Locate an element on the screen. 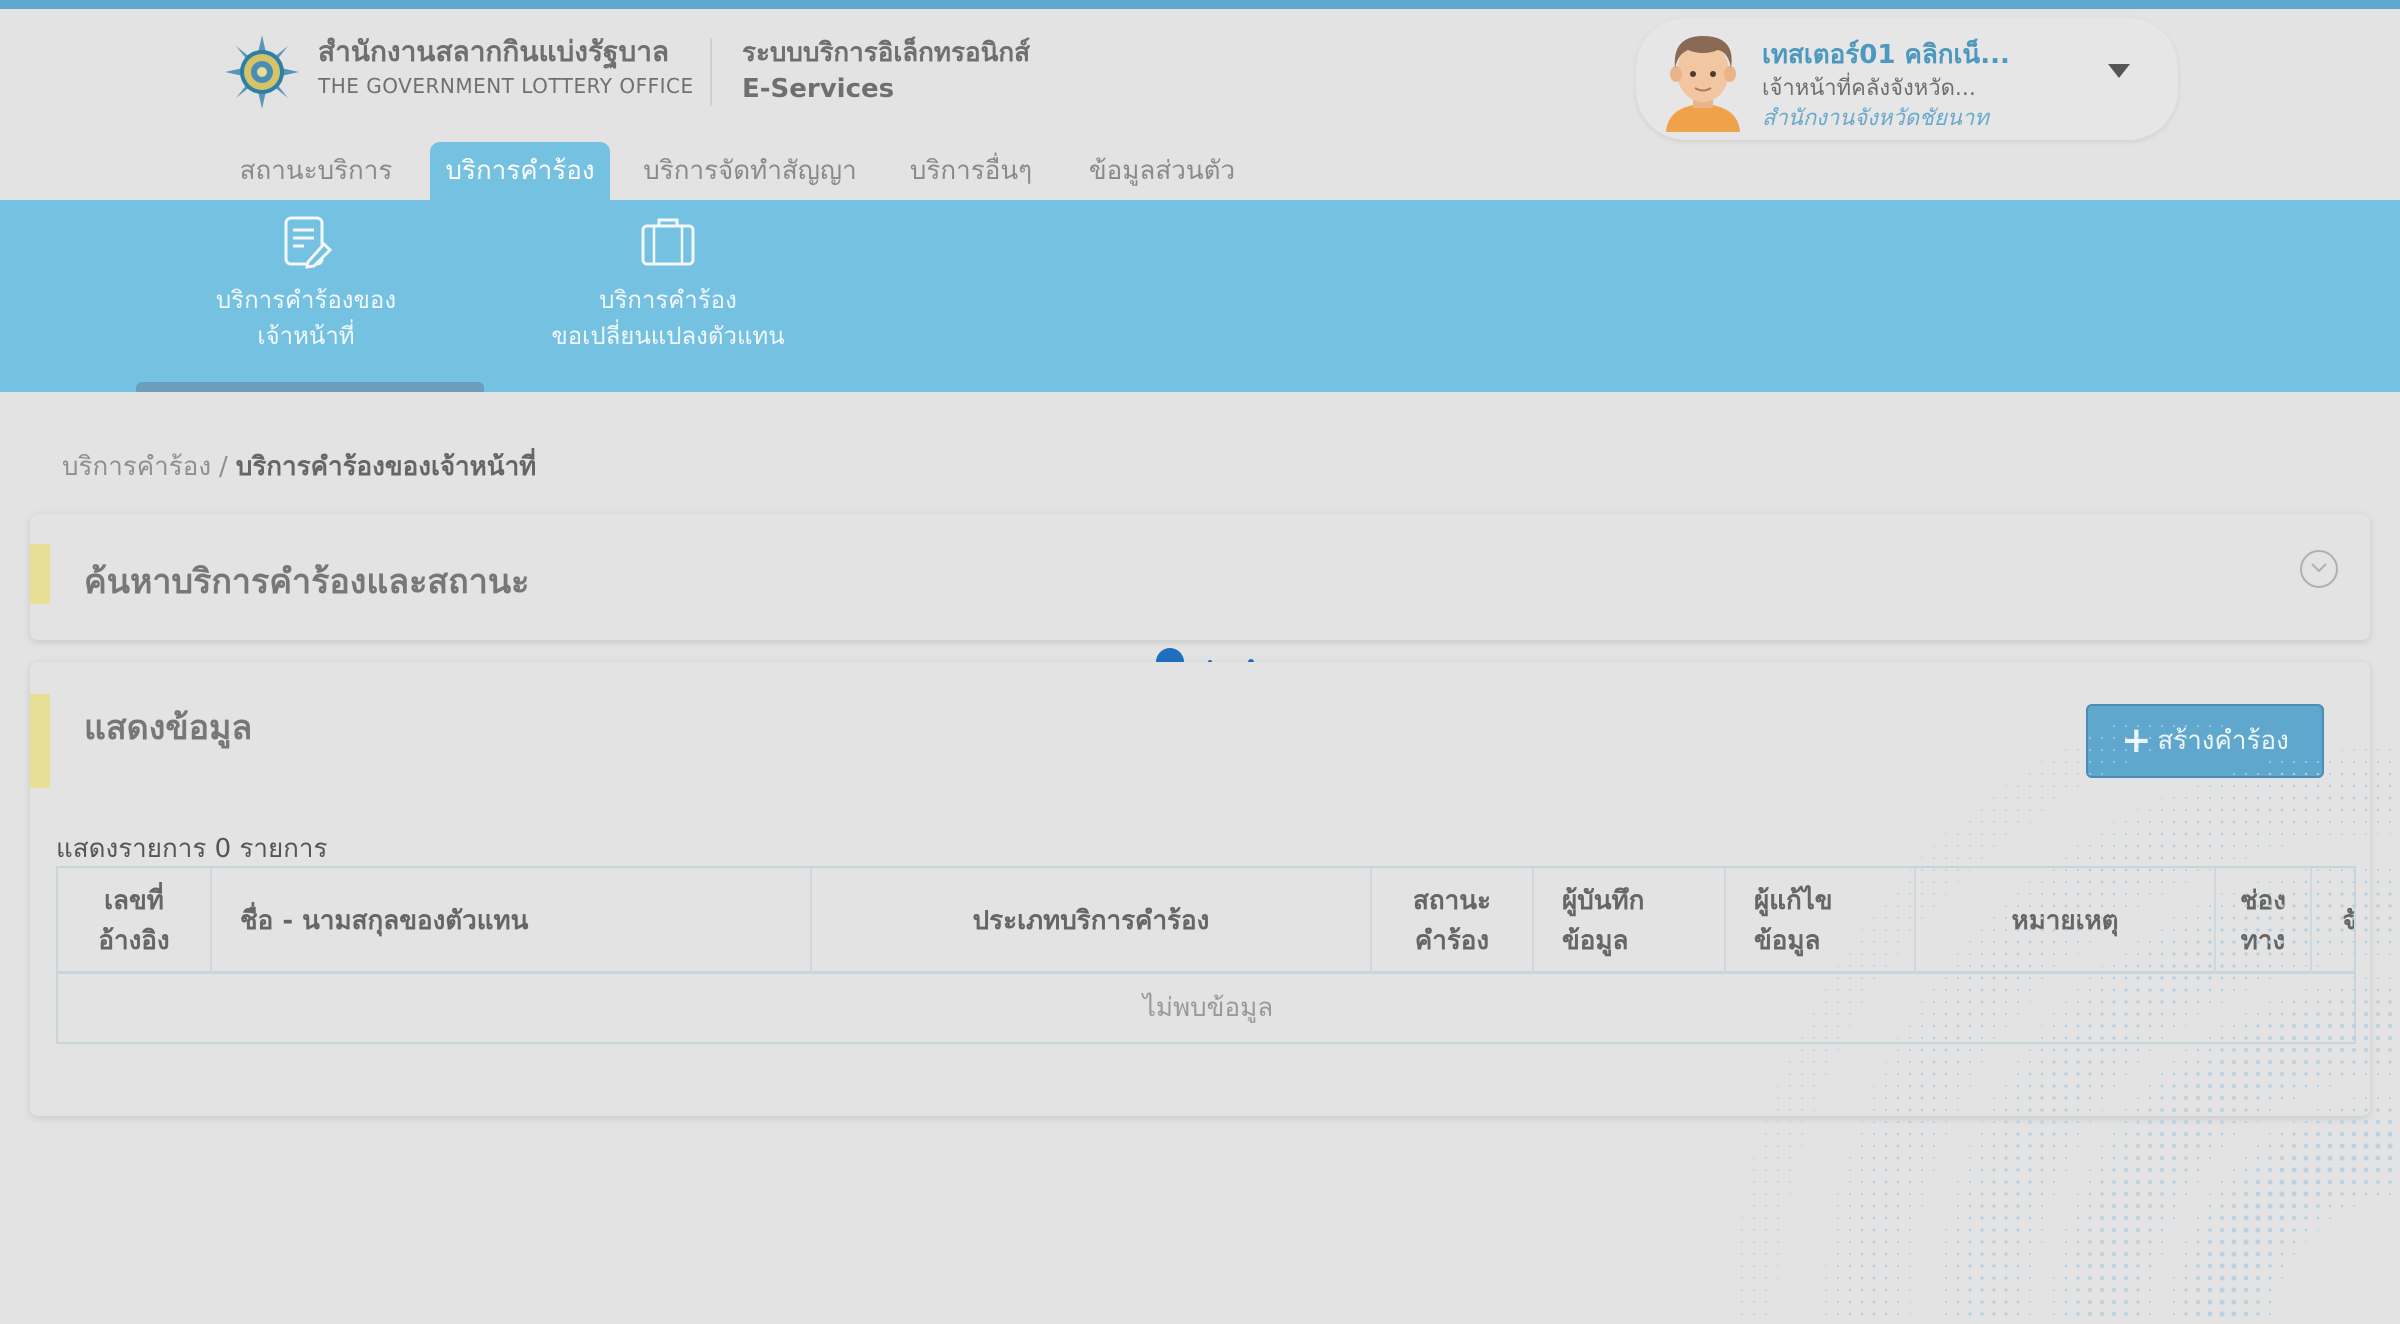 Image resolution: width=2400 pixels, height=1324 pixels. col-reference-no: เลขที่ อ้างอิง is located at coordinates (135, 921).